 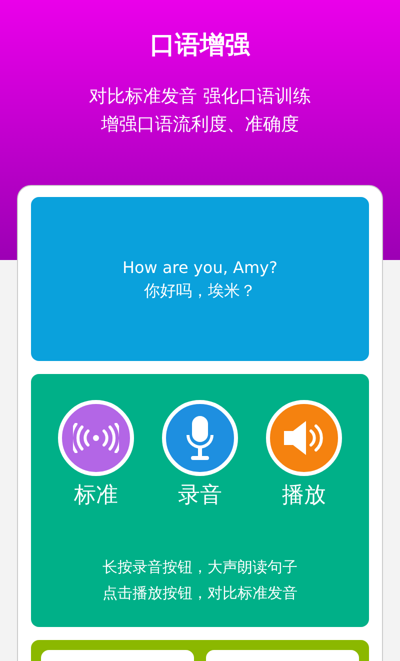 What do you see at coordinates (96, 438) in the screenshot?
I see `signal-icon` at bounding box center [96, 438].